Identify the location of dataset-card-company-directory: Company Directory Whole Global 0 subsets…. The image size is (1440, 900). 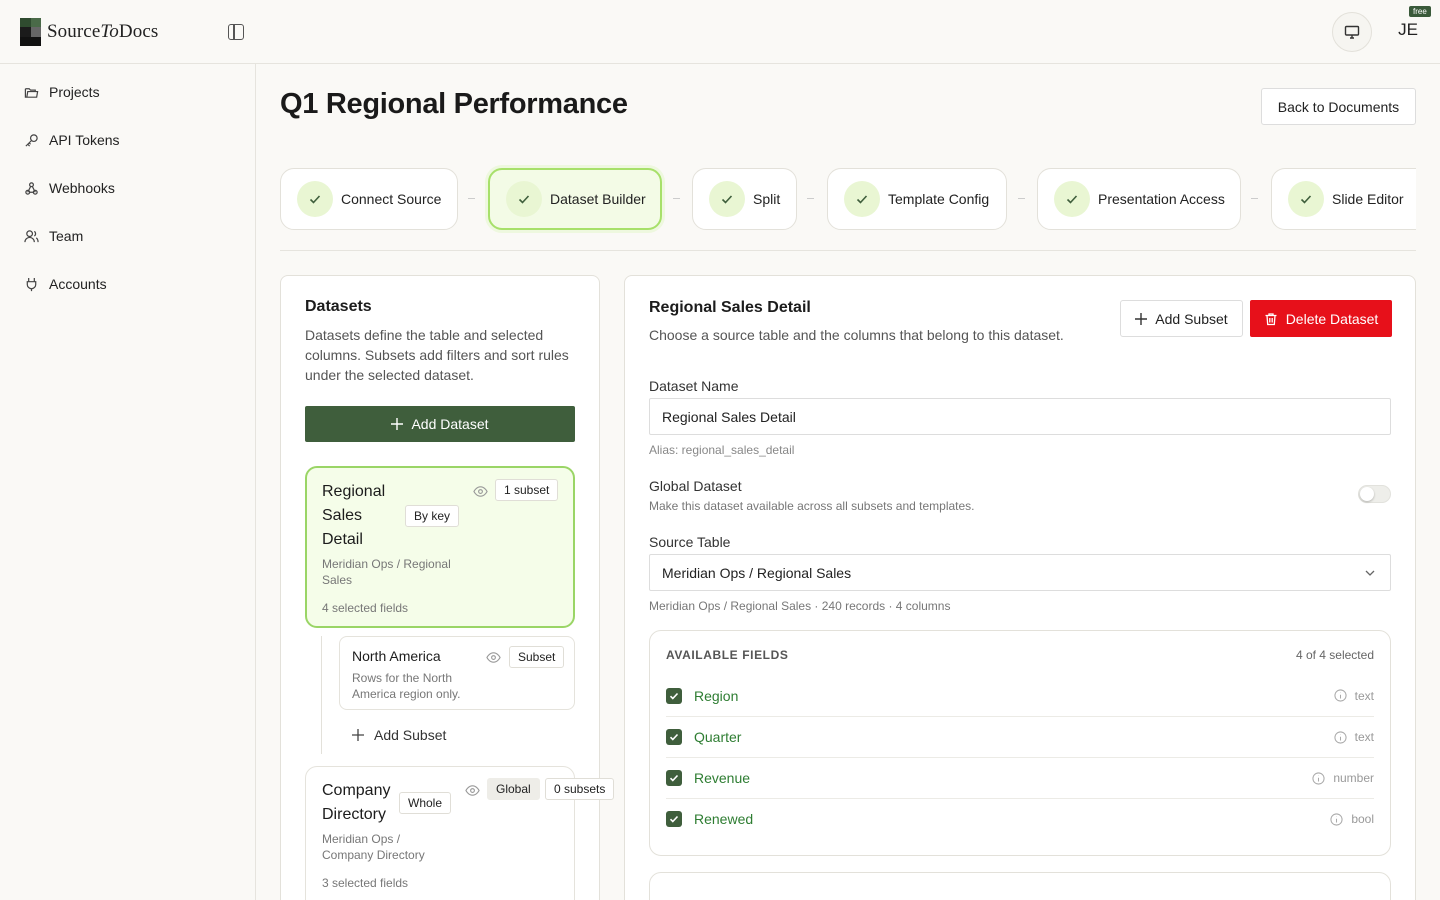
(460, 833).